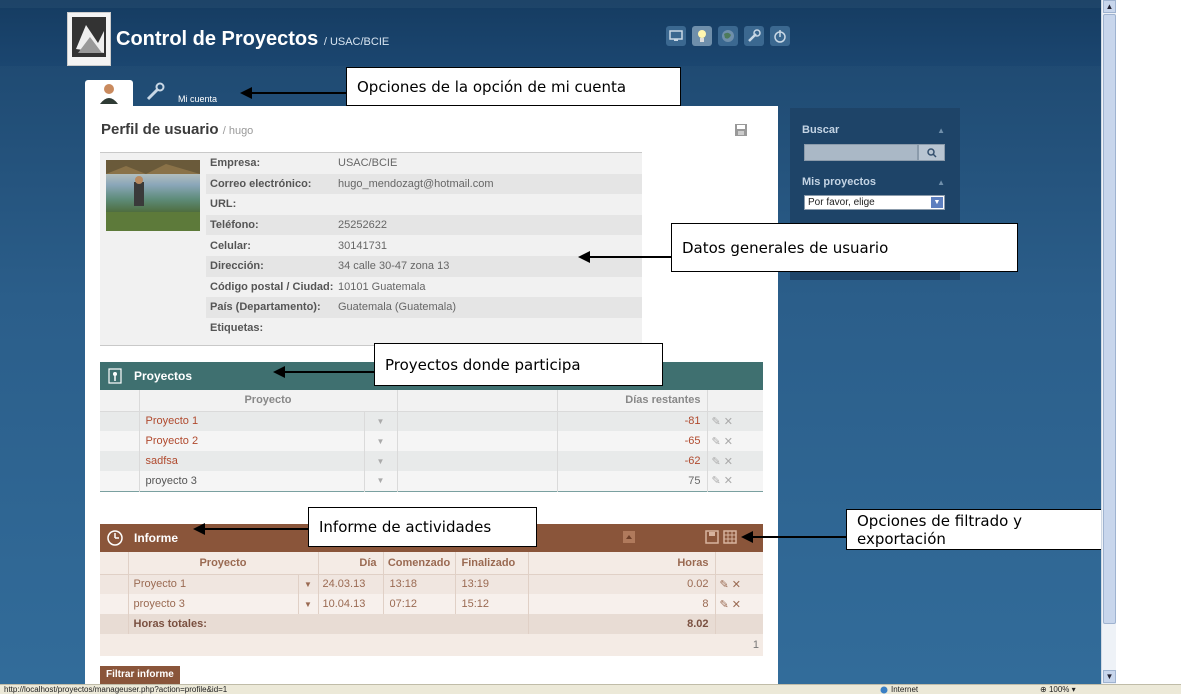 The image size is (1181, 694). What do you see at coordinates (739, 624) in the screenshot?
I see `total-actions-spacer` at bounding box center [739, 624].